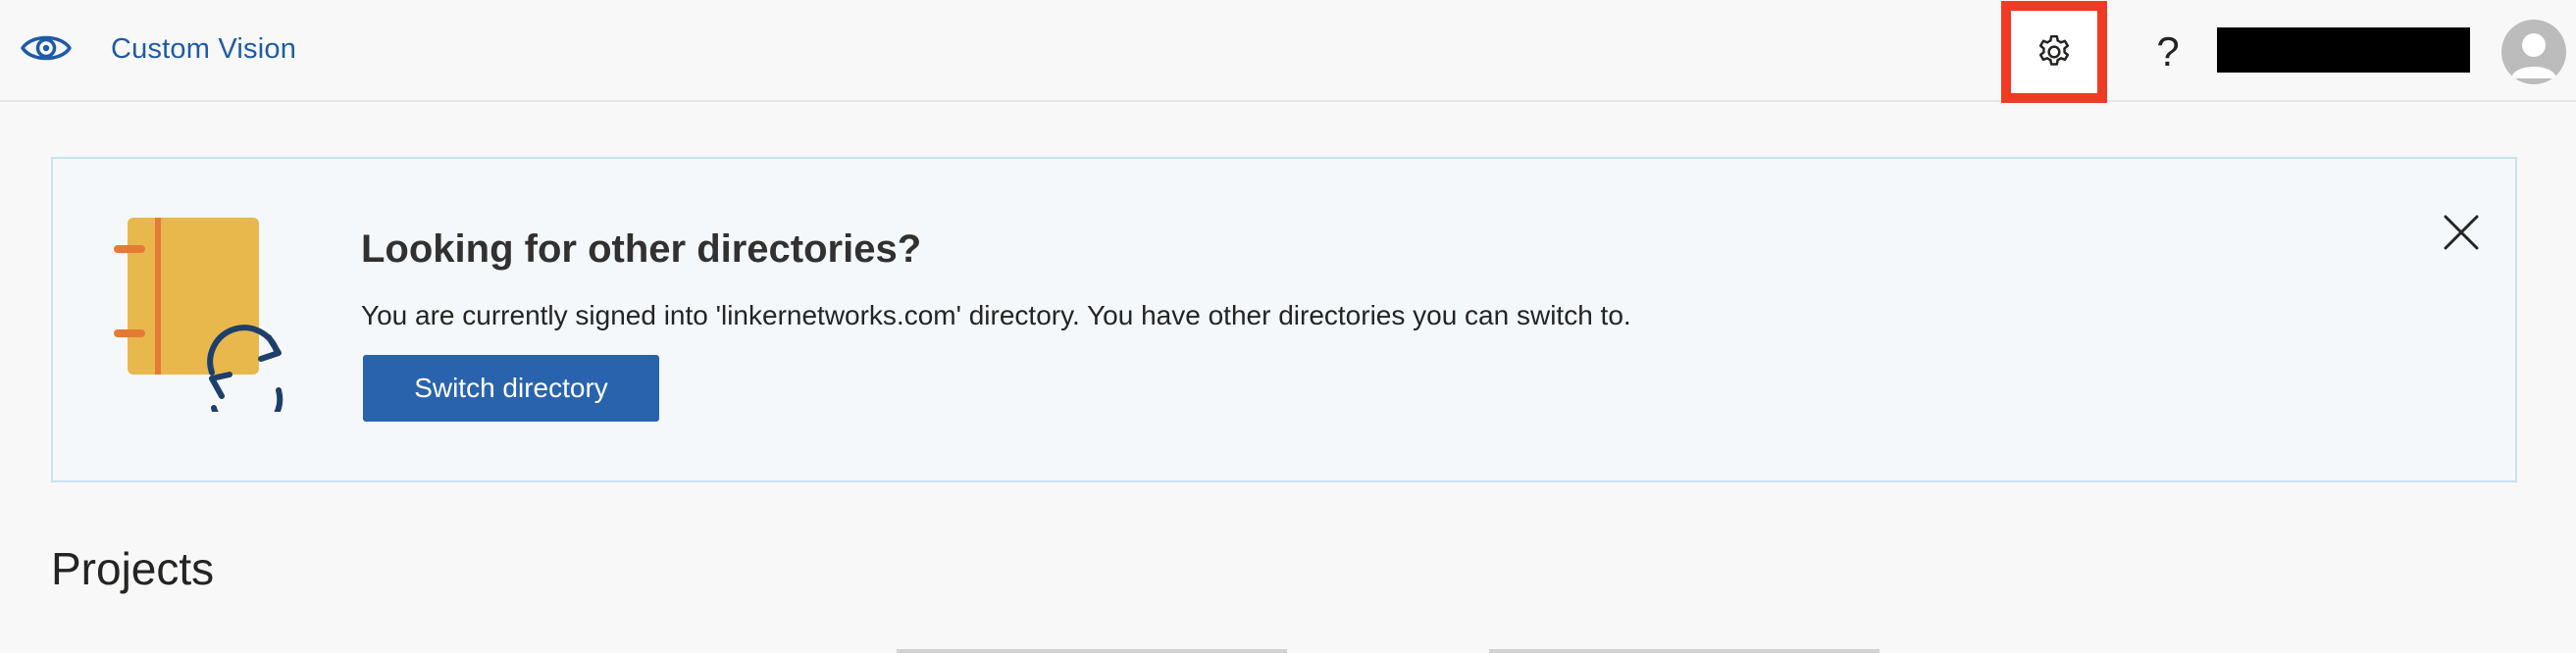 The image size is (2576, 653). What do you see at coordinates (511, 389) in the screenshot?
I see `switch-directory-button: Switch directory` at bounding box center [511, 389].